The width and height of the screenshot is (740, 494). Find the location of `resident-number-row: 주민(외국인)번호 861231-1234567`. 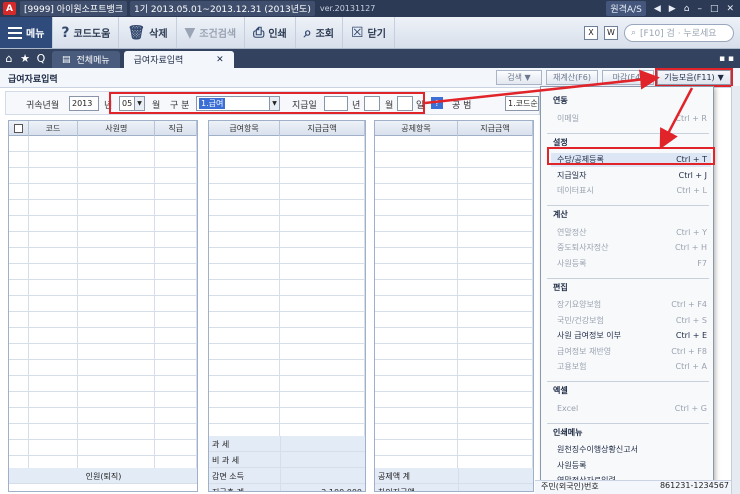

resident-number-row: 주민(외국인)번호 861231-1234567 is located at coordinates (635, 487).